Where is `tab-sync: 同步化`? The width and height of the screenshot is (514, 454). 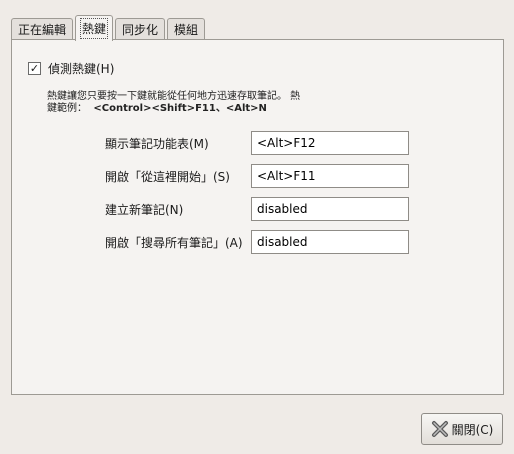 tab-sync: 同步化 is located at coordinates (140, 29).